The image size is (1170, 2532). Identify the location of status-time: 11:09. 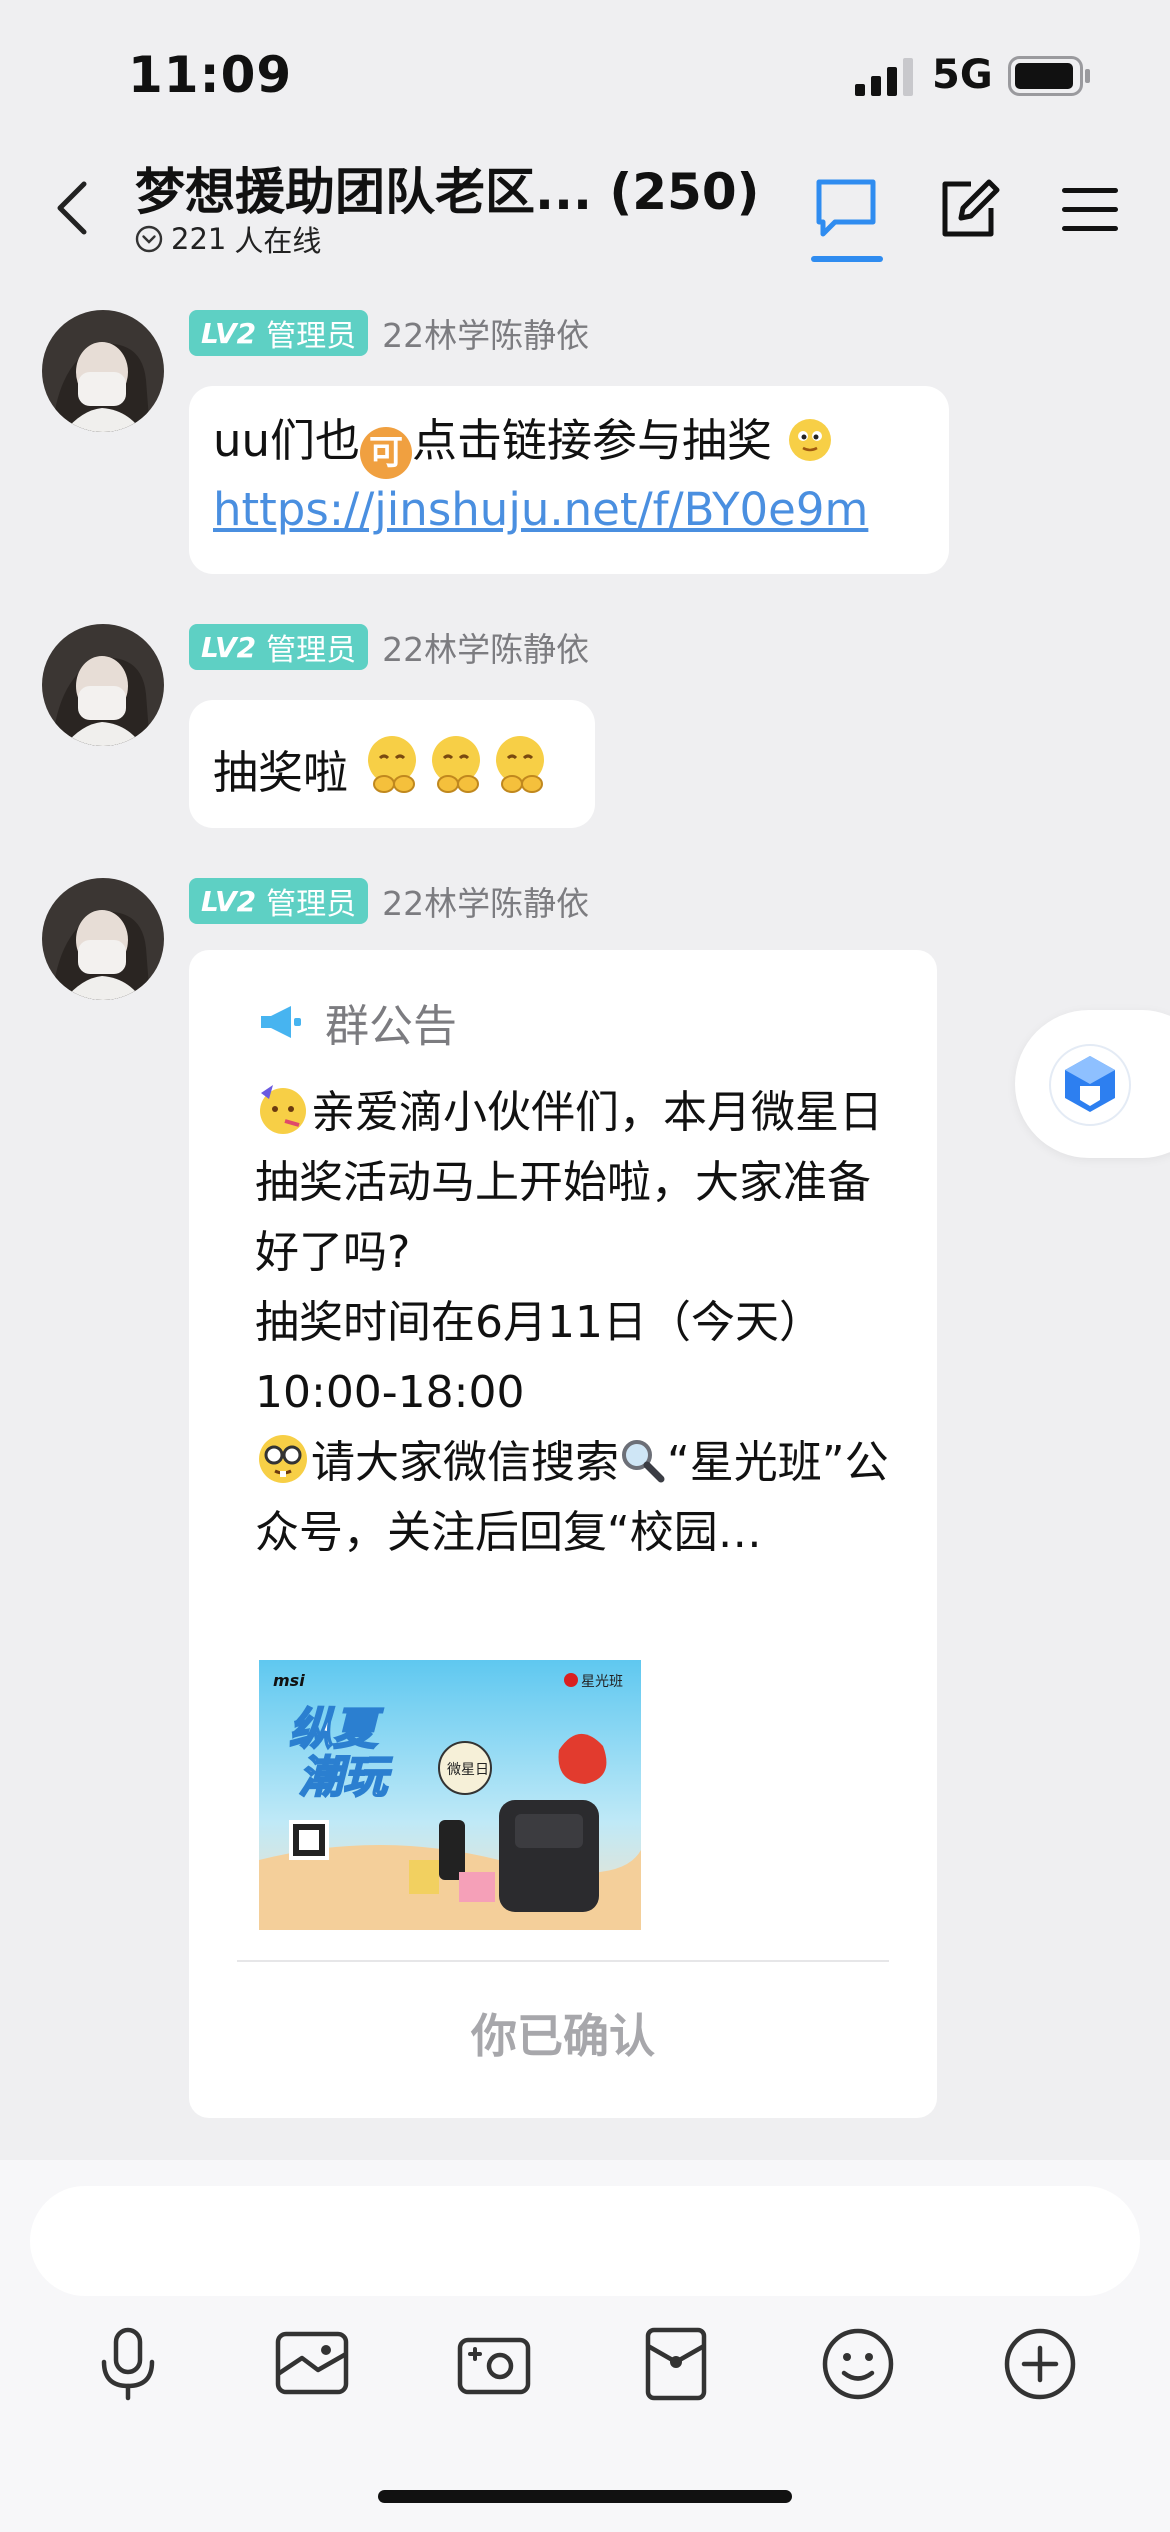
(210, 75).